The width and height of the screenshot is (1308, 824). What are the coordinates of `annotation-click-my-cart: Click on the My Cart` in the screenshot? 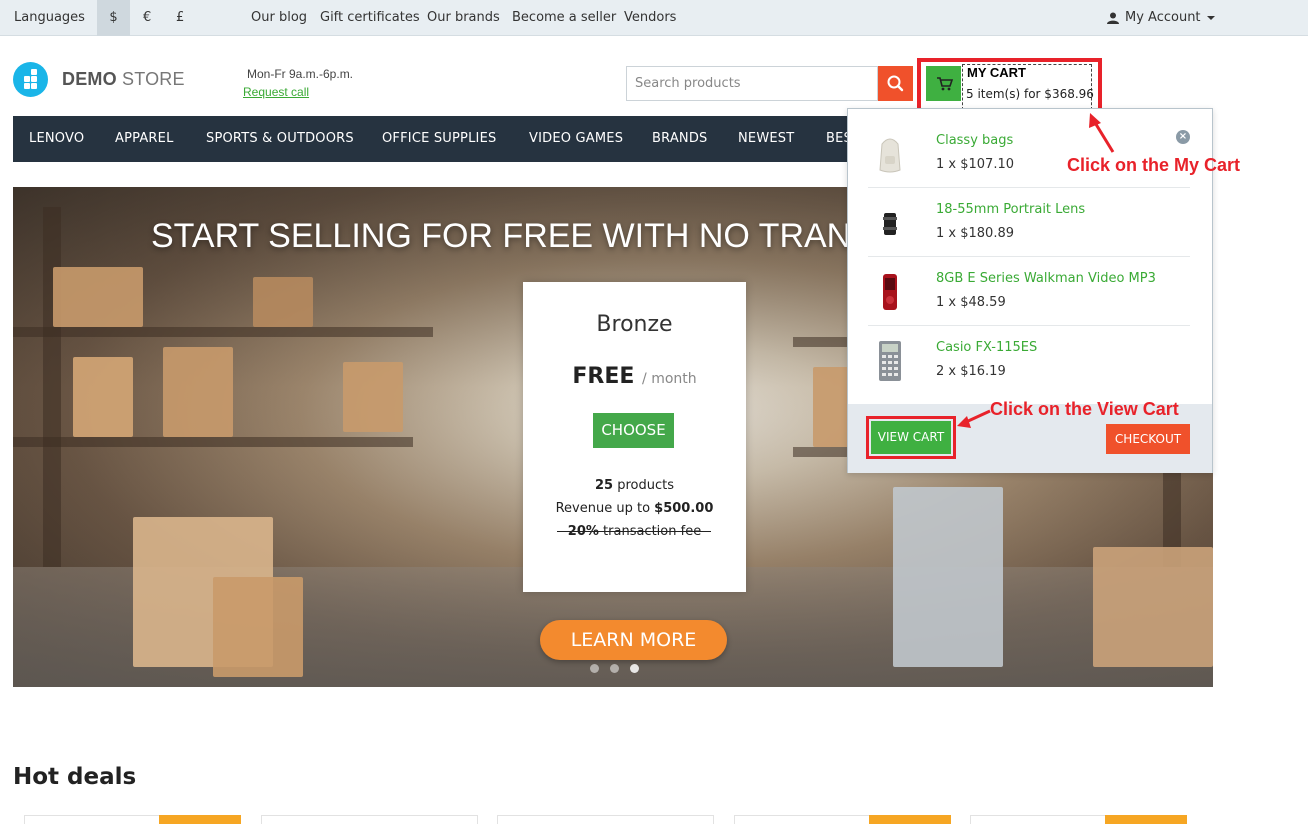 It's located at (1154, 165).